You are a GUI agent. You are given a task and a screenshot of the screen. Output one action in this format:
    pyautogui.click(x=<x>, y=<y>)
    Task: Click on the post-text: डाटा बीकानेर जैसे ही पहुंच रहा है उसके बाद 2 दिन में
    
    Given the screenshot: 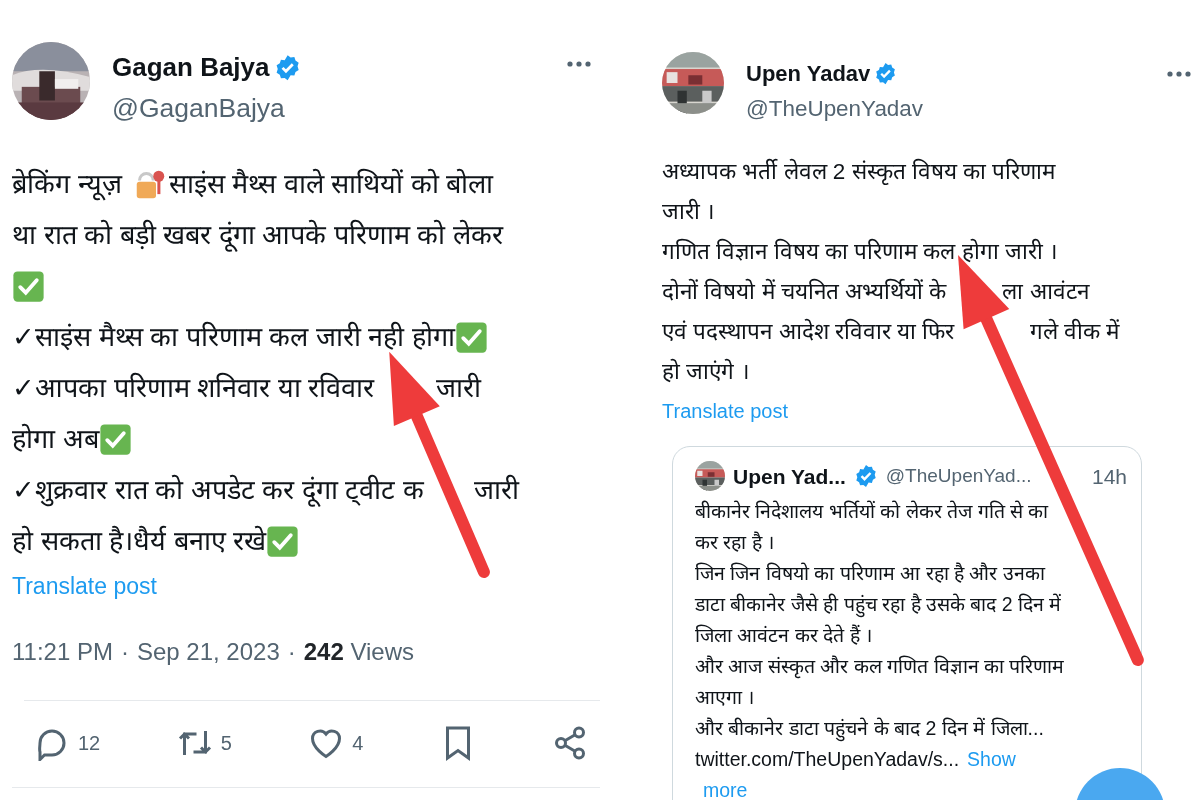 What is the action you would take?
    pyautogui.click(x=878, y=605)
    